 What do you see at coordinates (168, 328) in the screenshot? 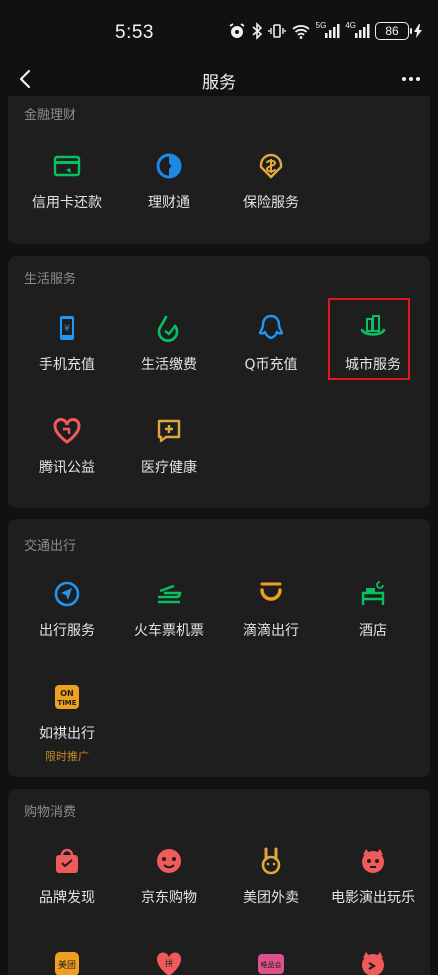
I see `bill-icon` at bounding box center [168, 328].